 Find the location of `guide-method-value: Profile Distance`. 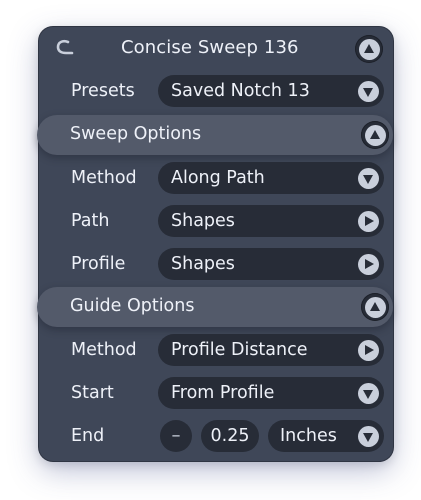

guide-method-value: Profile Distance is located at coordinates (239, 350).